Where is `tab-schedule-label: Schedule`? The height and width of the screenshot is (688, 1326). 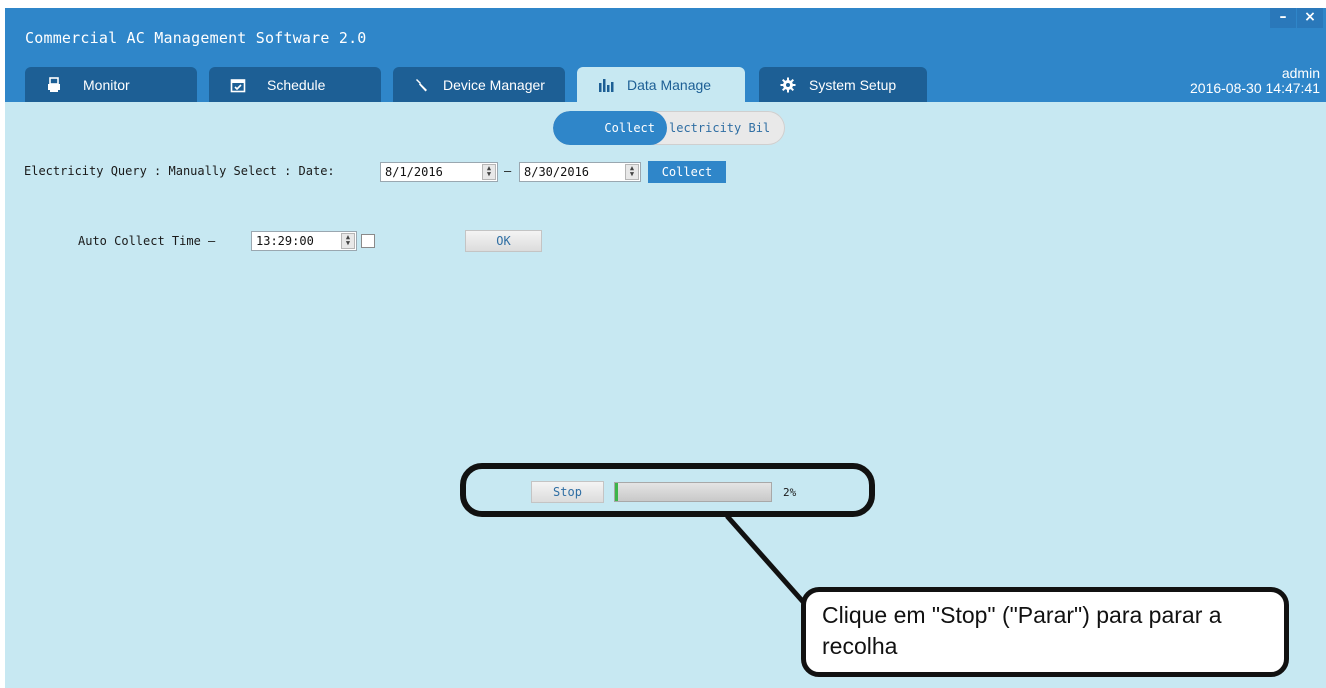 tab-schedule-label: Schedule is located at coordinates (296, 84).